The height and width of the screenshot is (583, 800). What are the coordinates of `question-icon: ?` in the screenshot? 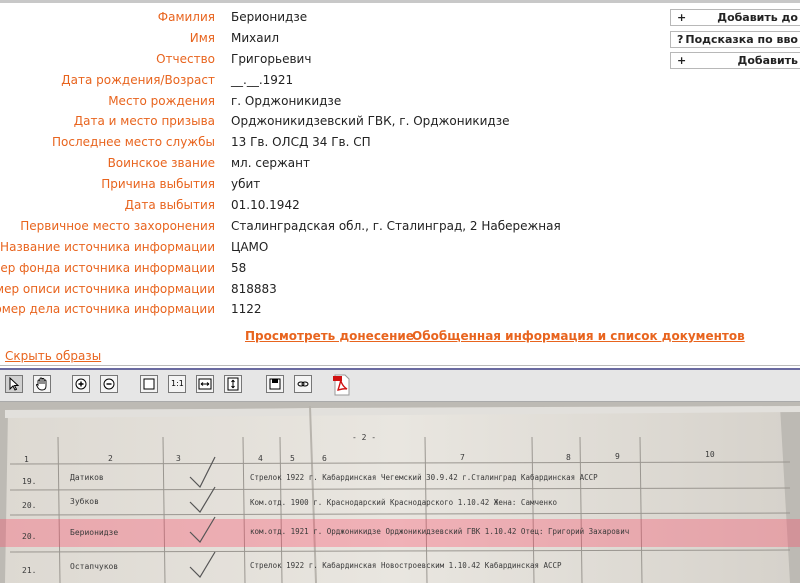 It's located at (680, 39).